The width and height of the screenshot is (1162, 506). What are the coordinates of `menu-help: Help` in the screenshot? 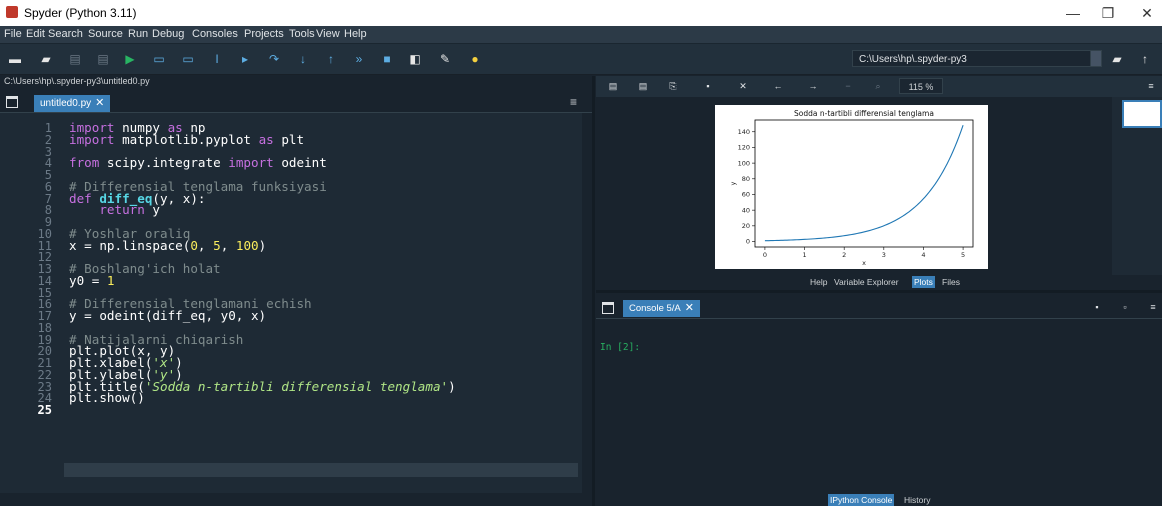 It's located at (355, 34).